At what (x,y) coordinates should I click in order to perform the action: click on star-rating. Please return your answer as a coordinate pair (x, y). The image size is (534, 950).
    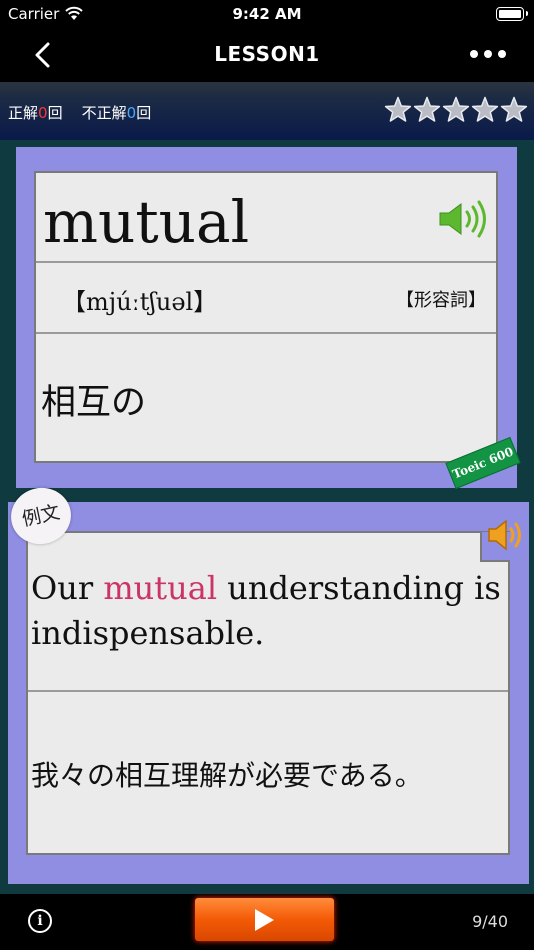
    Looking at the image, I should click on (456, 111).